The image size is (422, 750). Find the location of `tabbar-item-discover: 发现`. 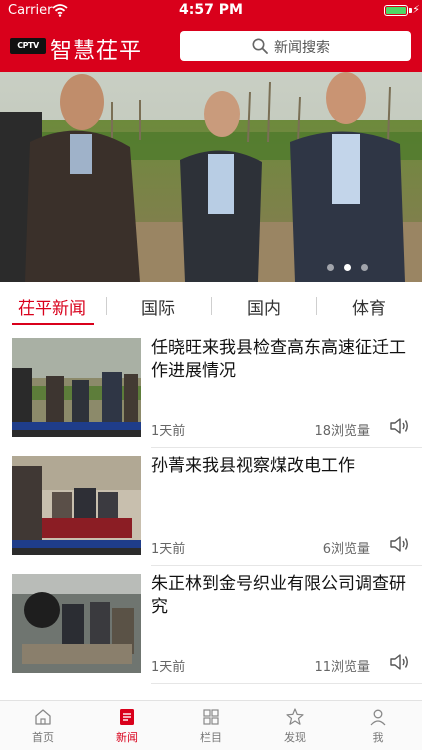

tabbar-item-discover: 发现 is located at coordinates (295, 727).